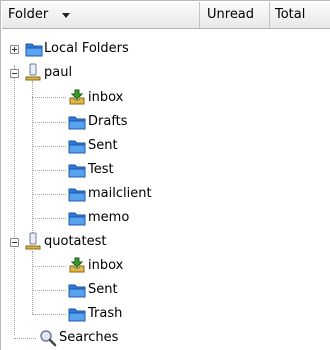 This screenshot has width=330, height=350. Describe the element at coordinates (165, 170) in the screenshot. I see `tree-item-test: Test` at that location.